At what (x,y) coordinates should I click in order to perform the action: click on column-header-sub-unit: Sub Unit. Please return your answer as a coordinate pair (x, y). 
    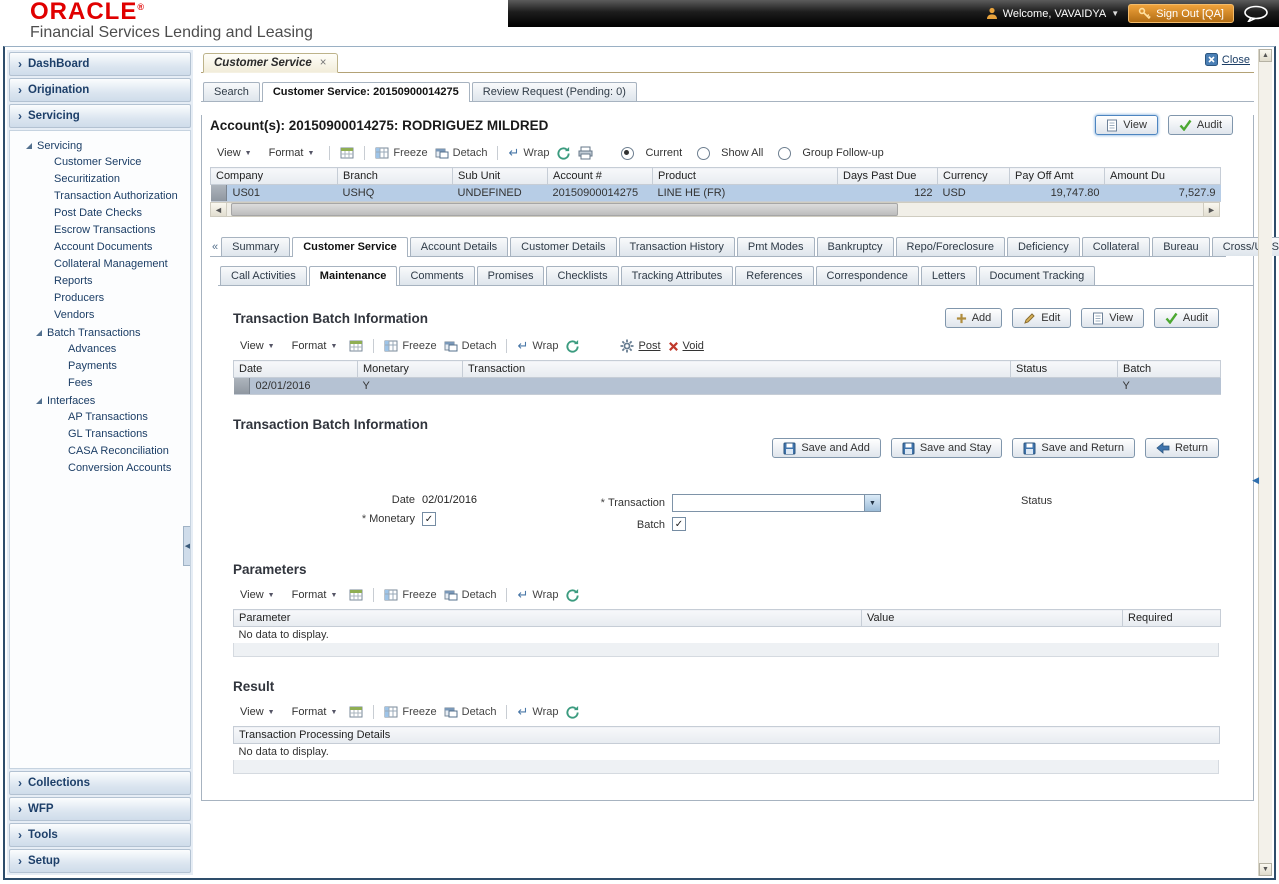
    Looking at the image, I should click on (500, 176).